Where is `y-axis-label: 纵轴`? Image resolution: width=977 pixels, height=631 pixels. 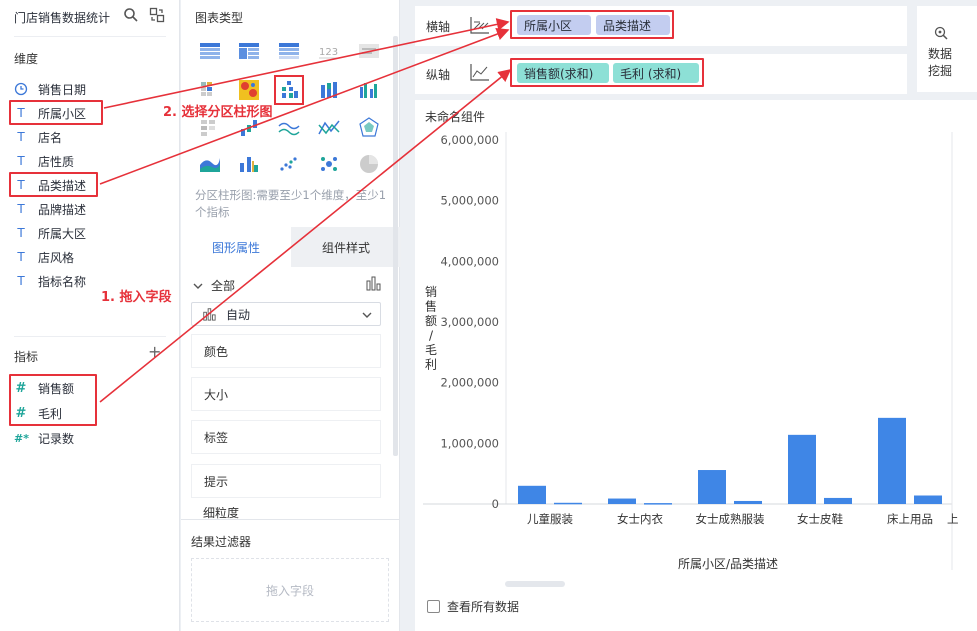
y-axis-label: 纵轴 is located at coordinates (438, 75).